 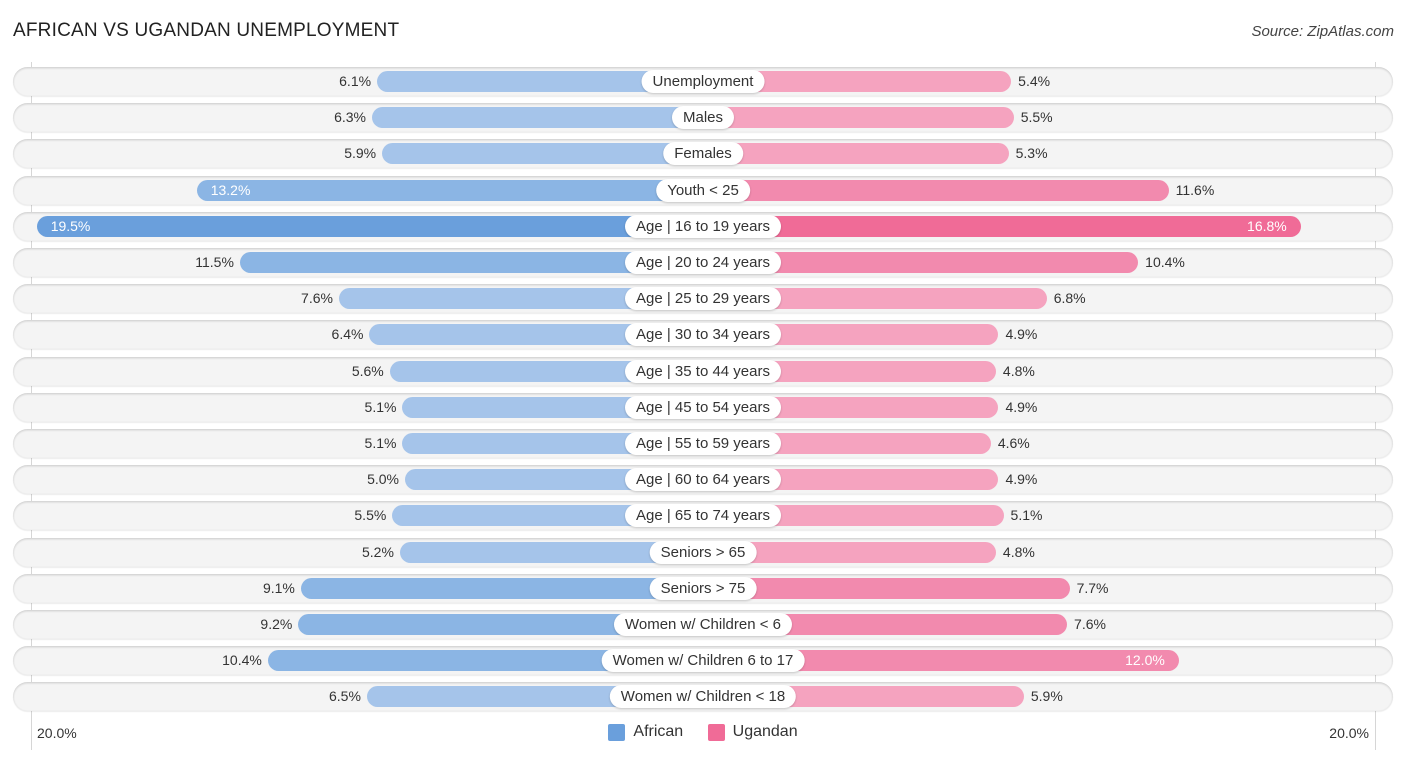 I want to click on category-label: Women w/ Children < 6, so click(x=703, y=624).